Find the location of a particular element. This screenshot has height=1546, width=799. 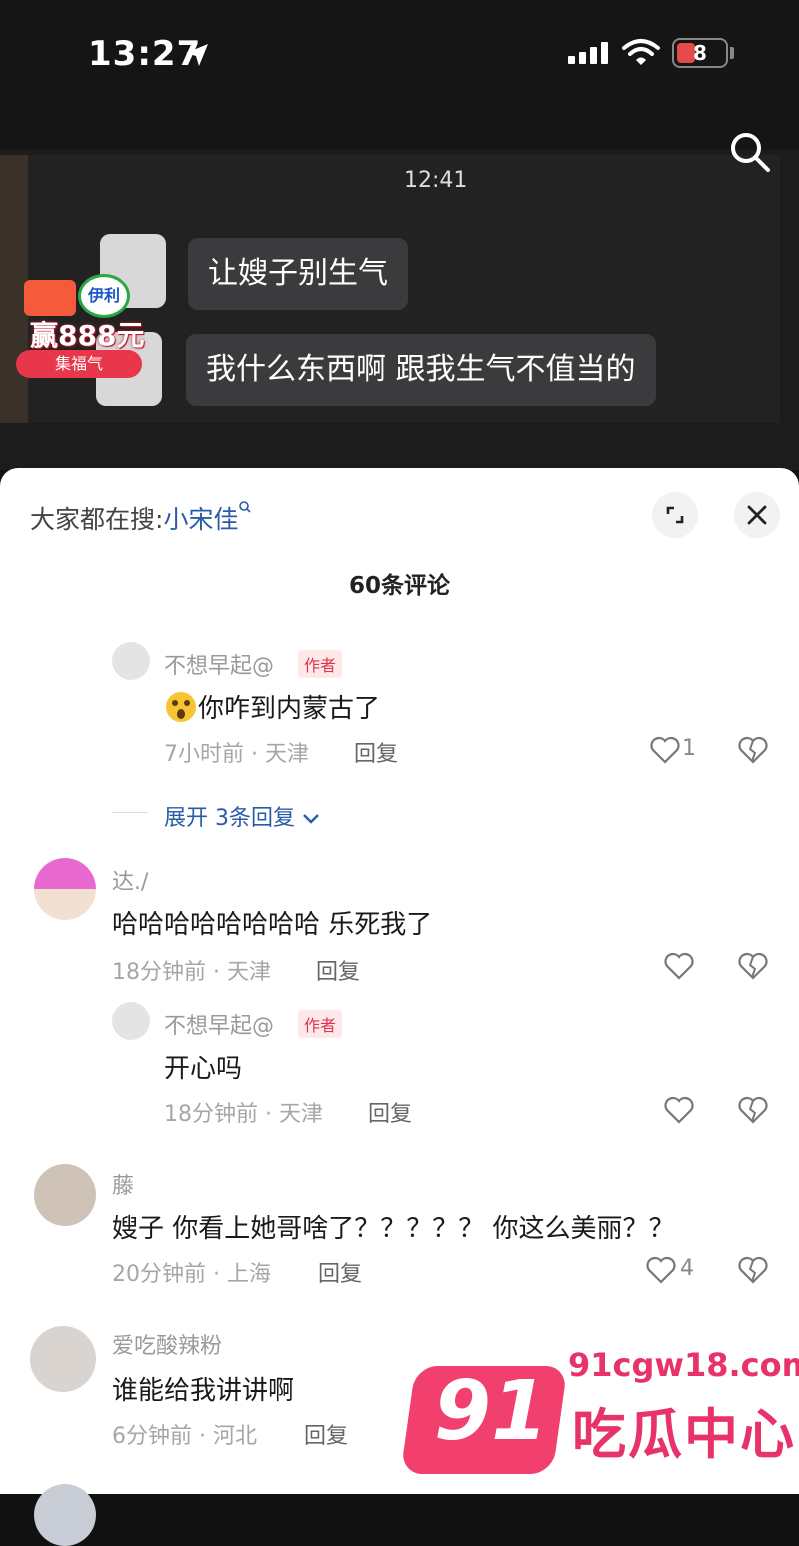

brand-logo: 伊利 is located at coordinates (104, 296).